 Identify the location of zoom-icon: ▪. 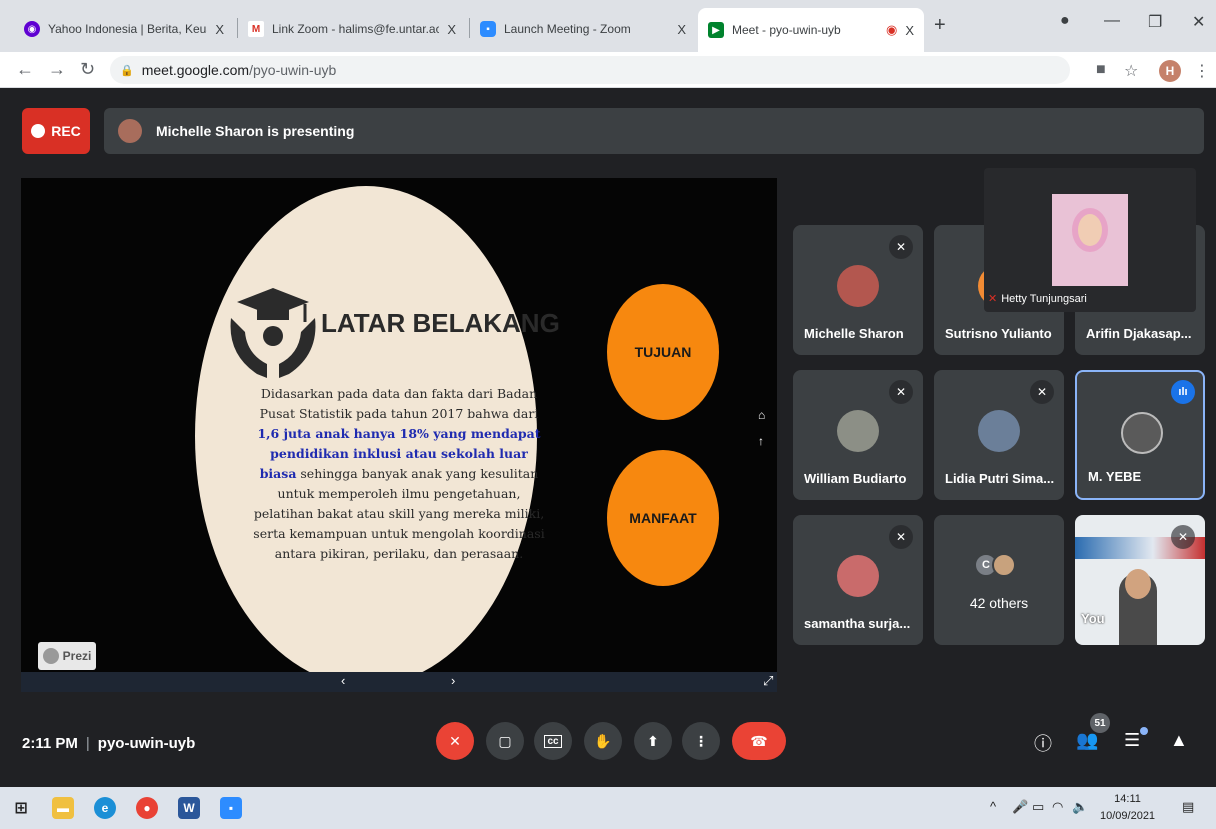
(488, 29).